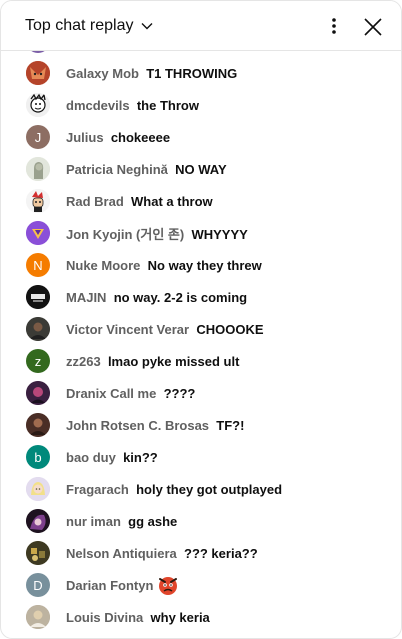 Image resolution: width=402 pixels, height=639 pixels. I want to click on avatar-letter: D, so click(38, 585).